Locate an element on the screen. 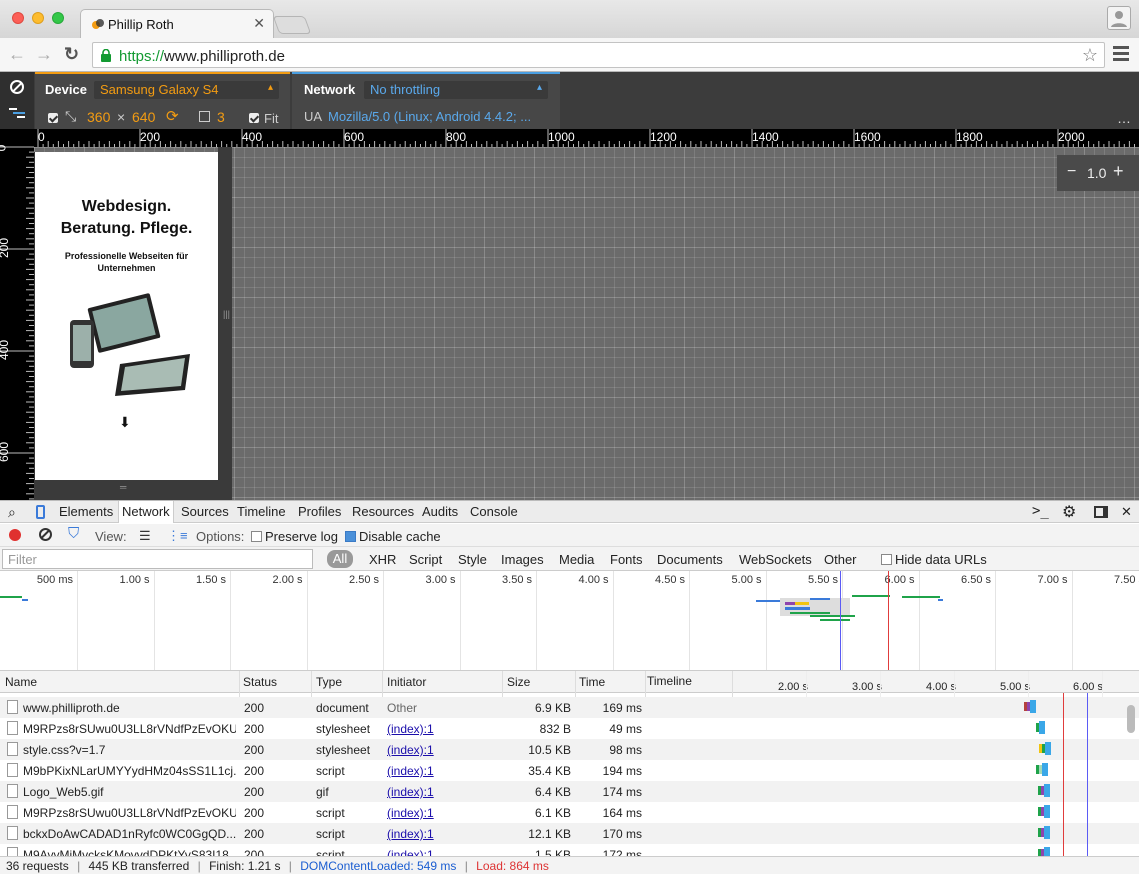 This screenshot has height=874, width=1139. tab-elements: Elements is located at coordinates (86, 511).